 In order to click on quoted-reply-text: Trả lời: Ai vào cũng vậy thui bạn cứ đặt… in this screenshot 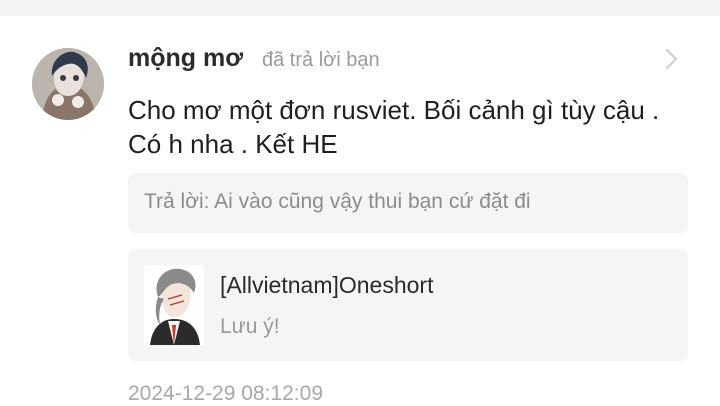, I will do `click(337, 201)`.